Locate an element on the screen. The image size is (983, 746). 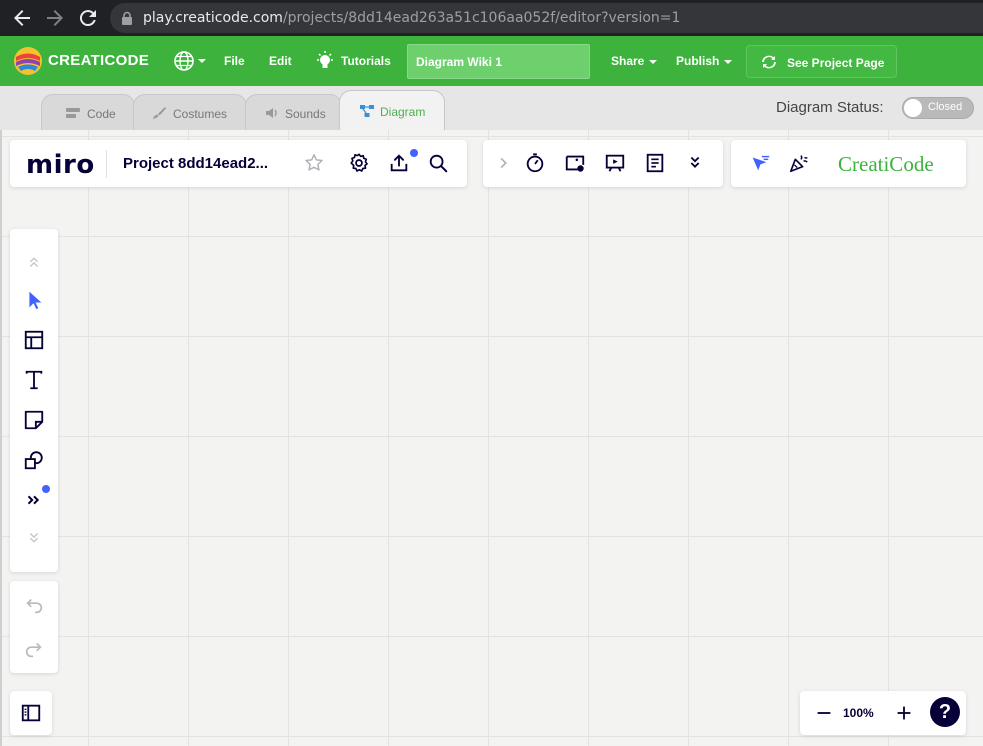
board-frame-edge is located at coordinates (1, 438).